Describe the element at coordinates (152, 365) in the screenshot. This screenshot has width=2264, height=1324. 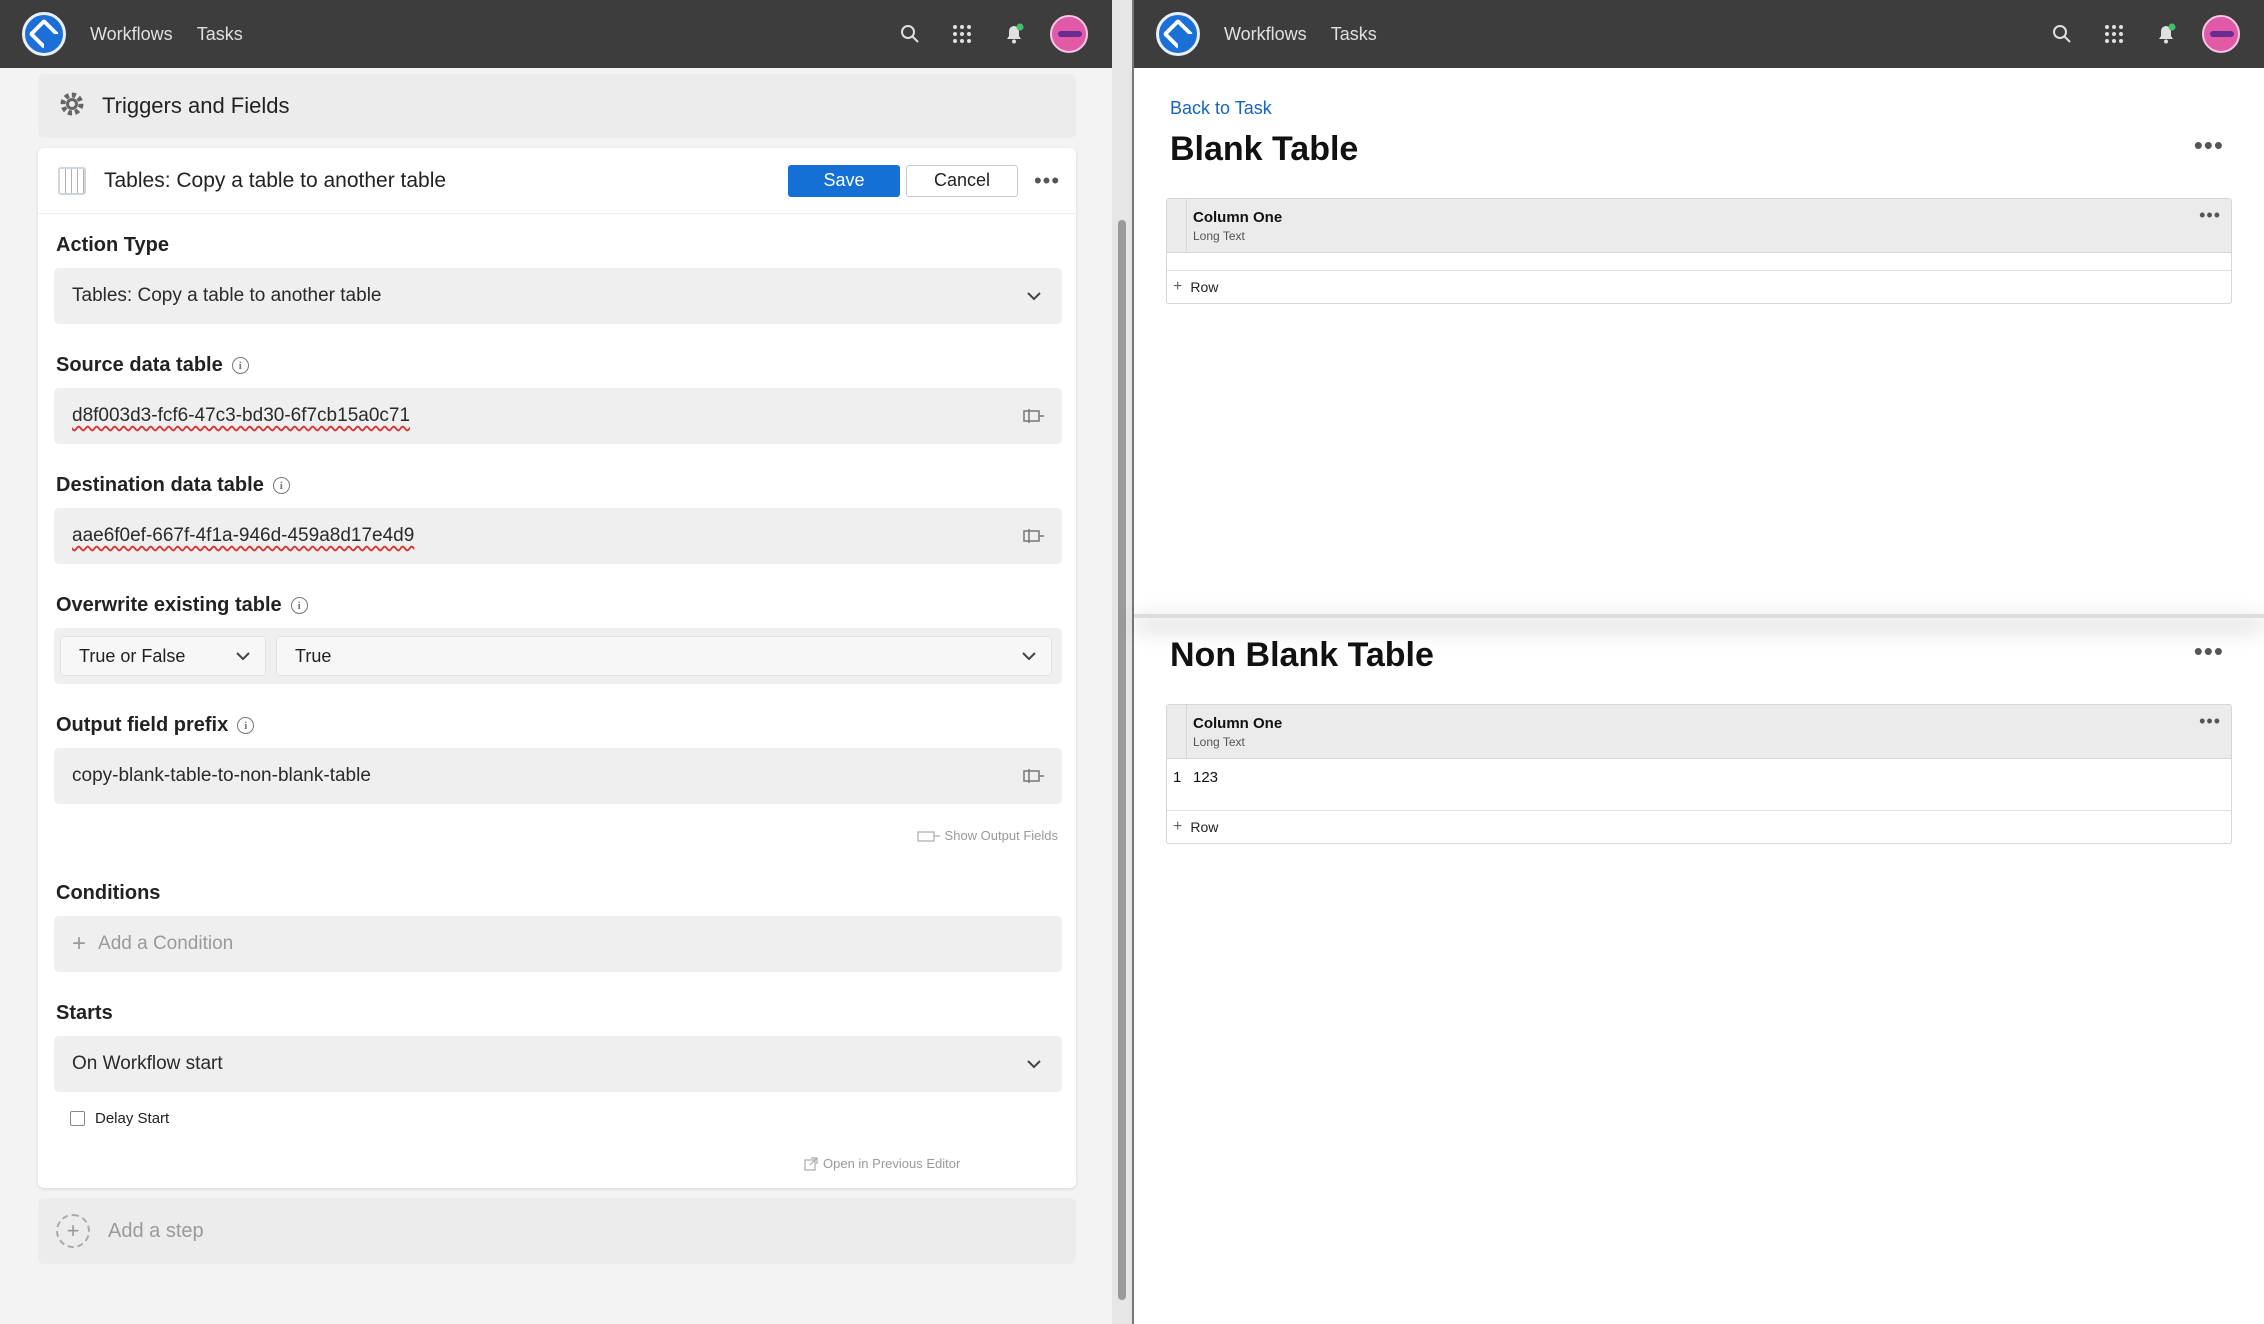
I see `source-table-label: Source data table i` at that location.